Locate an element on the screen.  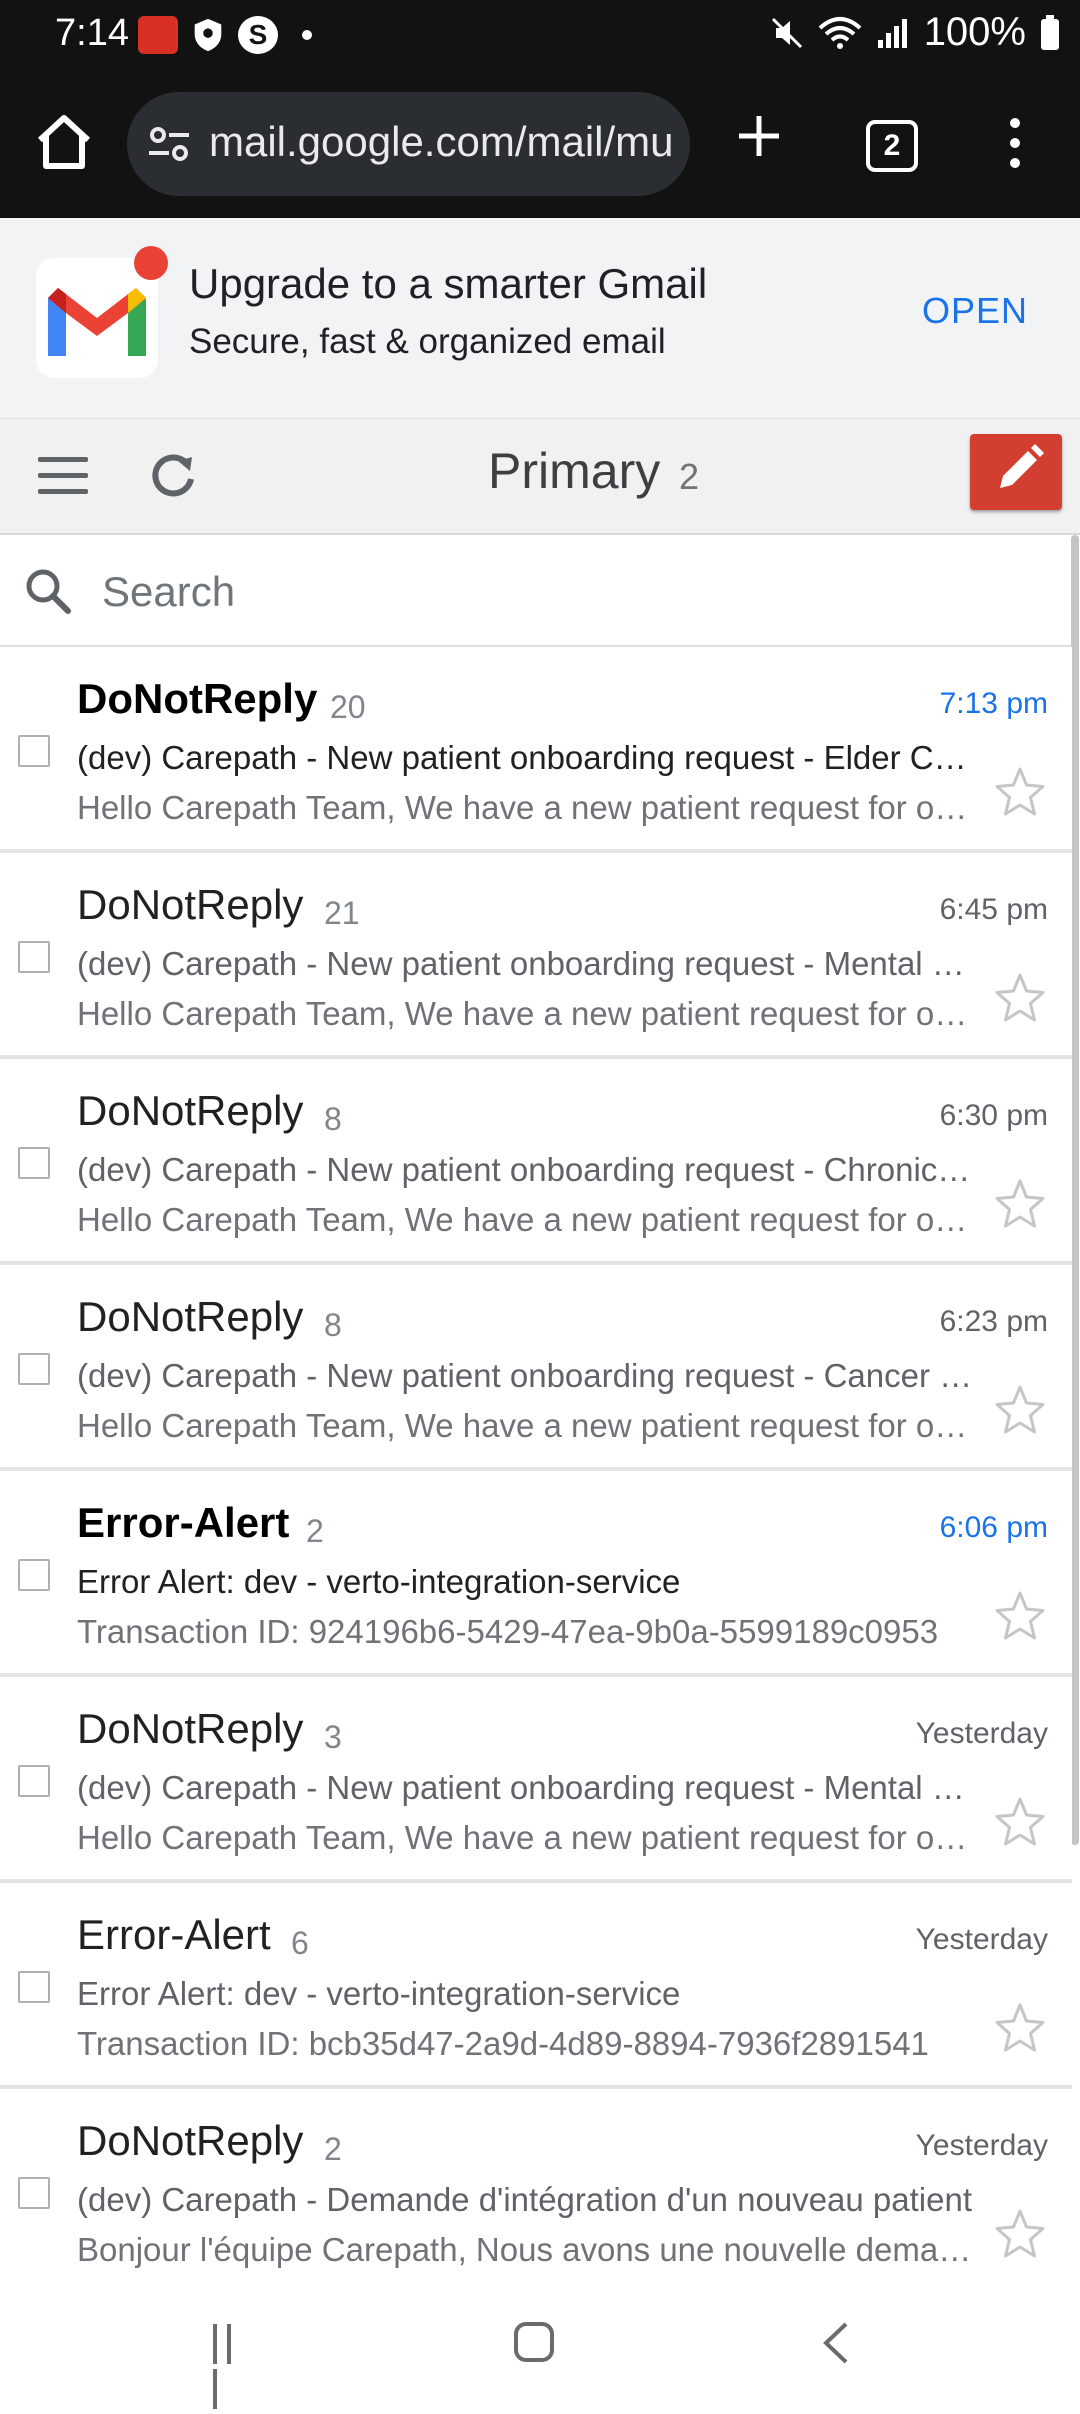
mail-header: Primary 2 is located at coordinates (540, 477).